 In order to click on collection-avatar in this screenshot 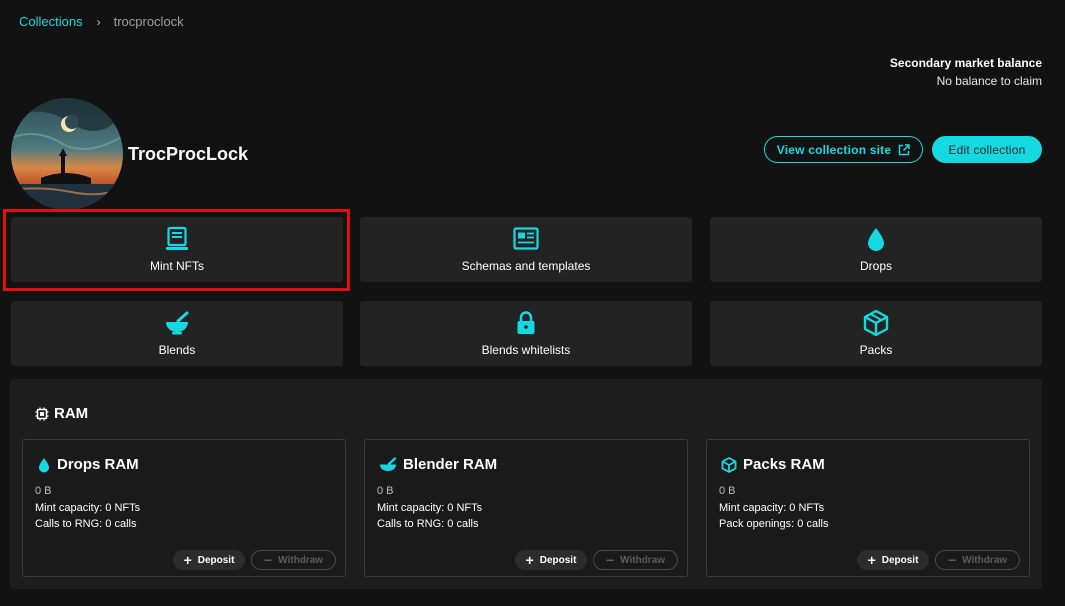, I will do `click(67, 154)`.